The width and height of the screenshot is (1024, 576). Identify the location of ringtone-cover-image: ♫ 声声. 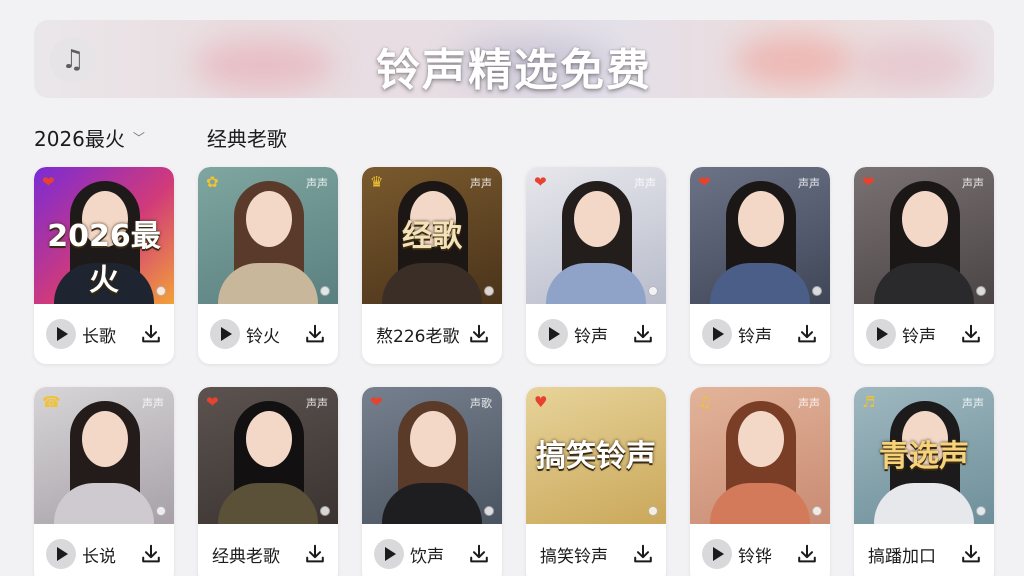
(760, 455).